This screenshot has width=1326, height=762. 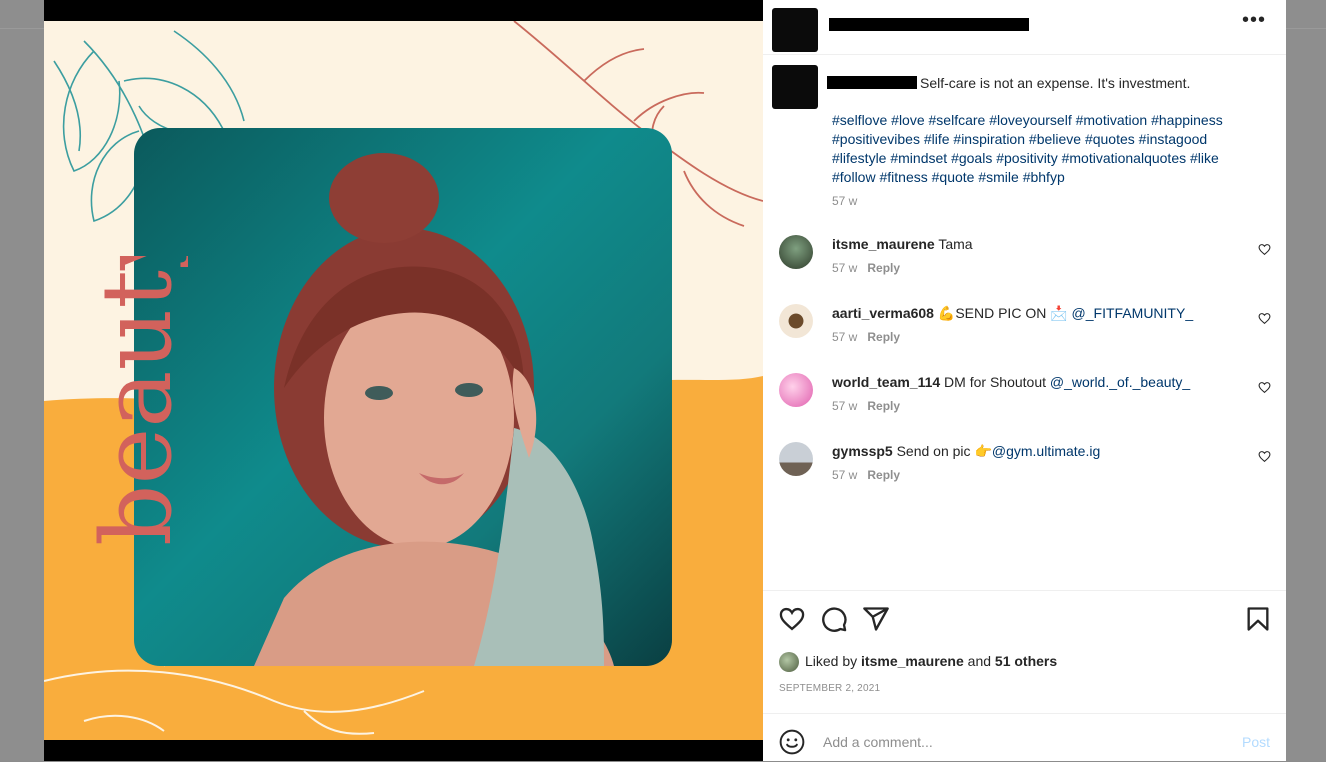 I want to click on hashtag-link: #believe, so click(x=1055, y=139).